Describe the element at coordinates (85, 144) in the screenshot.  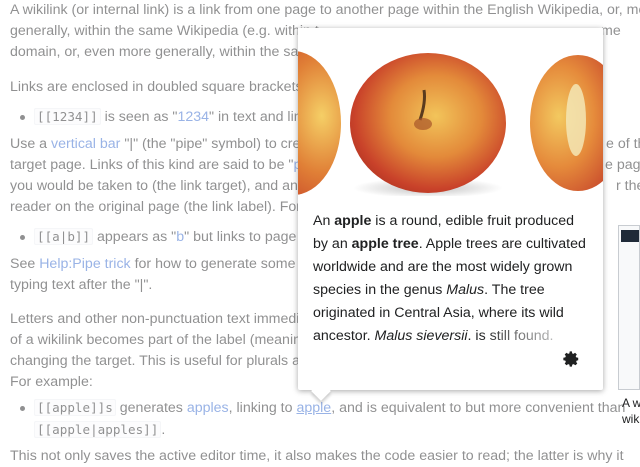
I see `link-vertical-bar: vertical bar` at that location.